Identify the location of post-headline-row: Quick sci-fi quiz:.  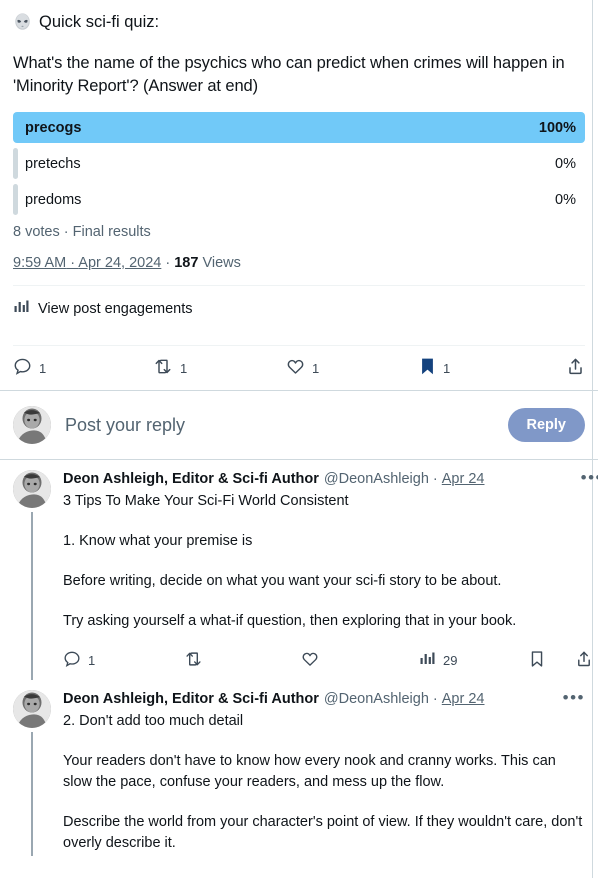
(299, 17).